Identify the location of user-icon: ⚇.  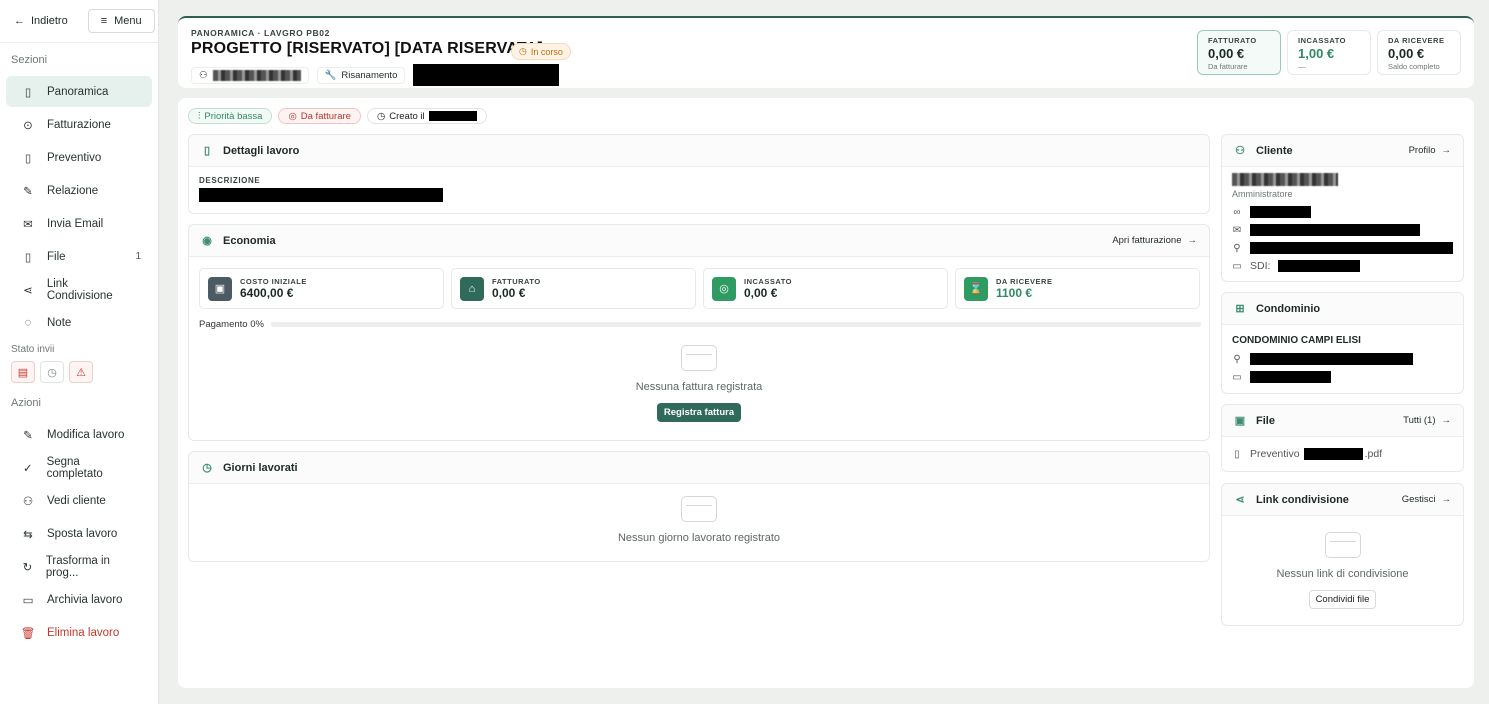
(28, 501).